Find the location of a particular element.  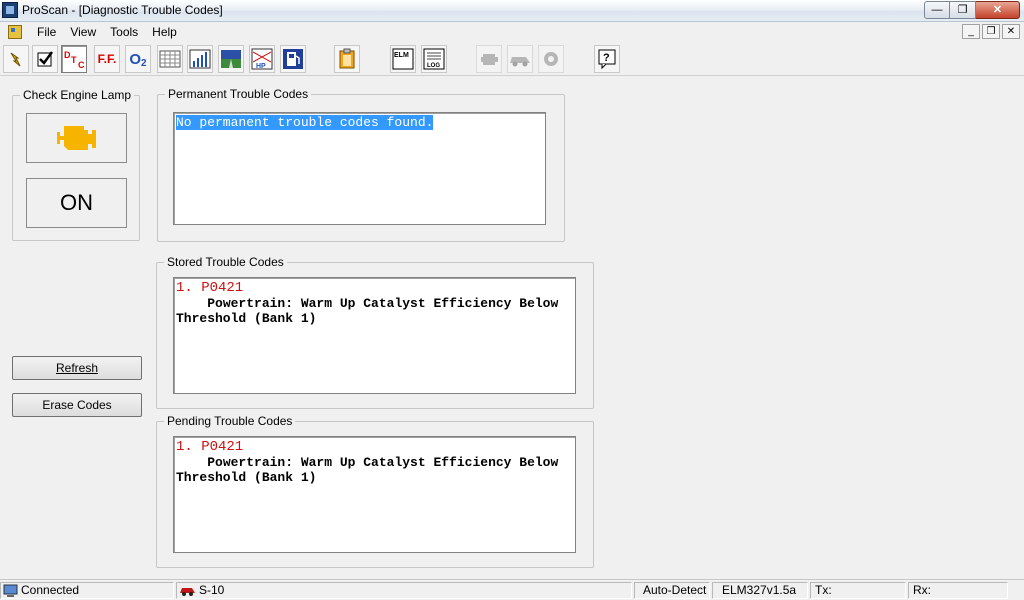

menu-file: File is located at coordinates (46, 32).